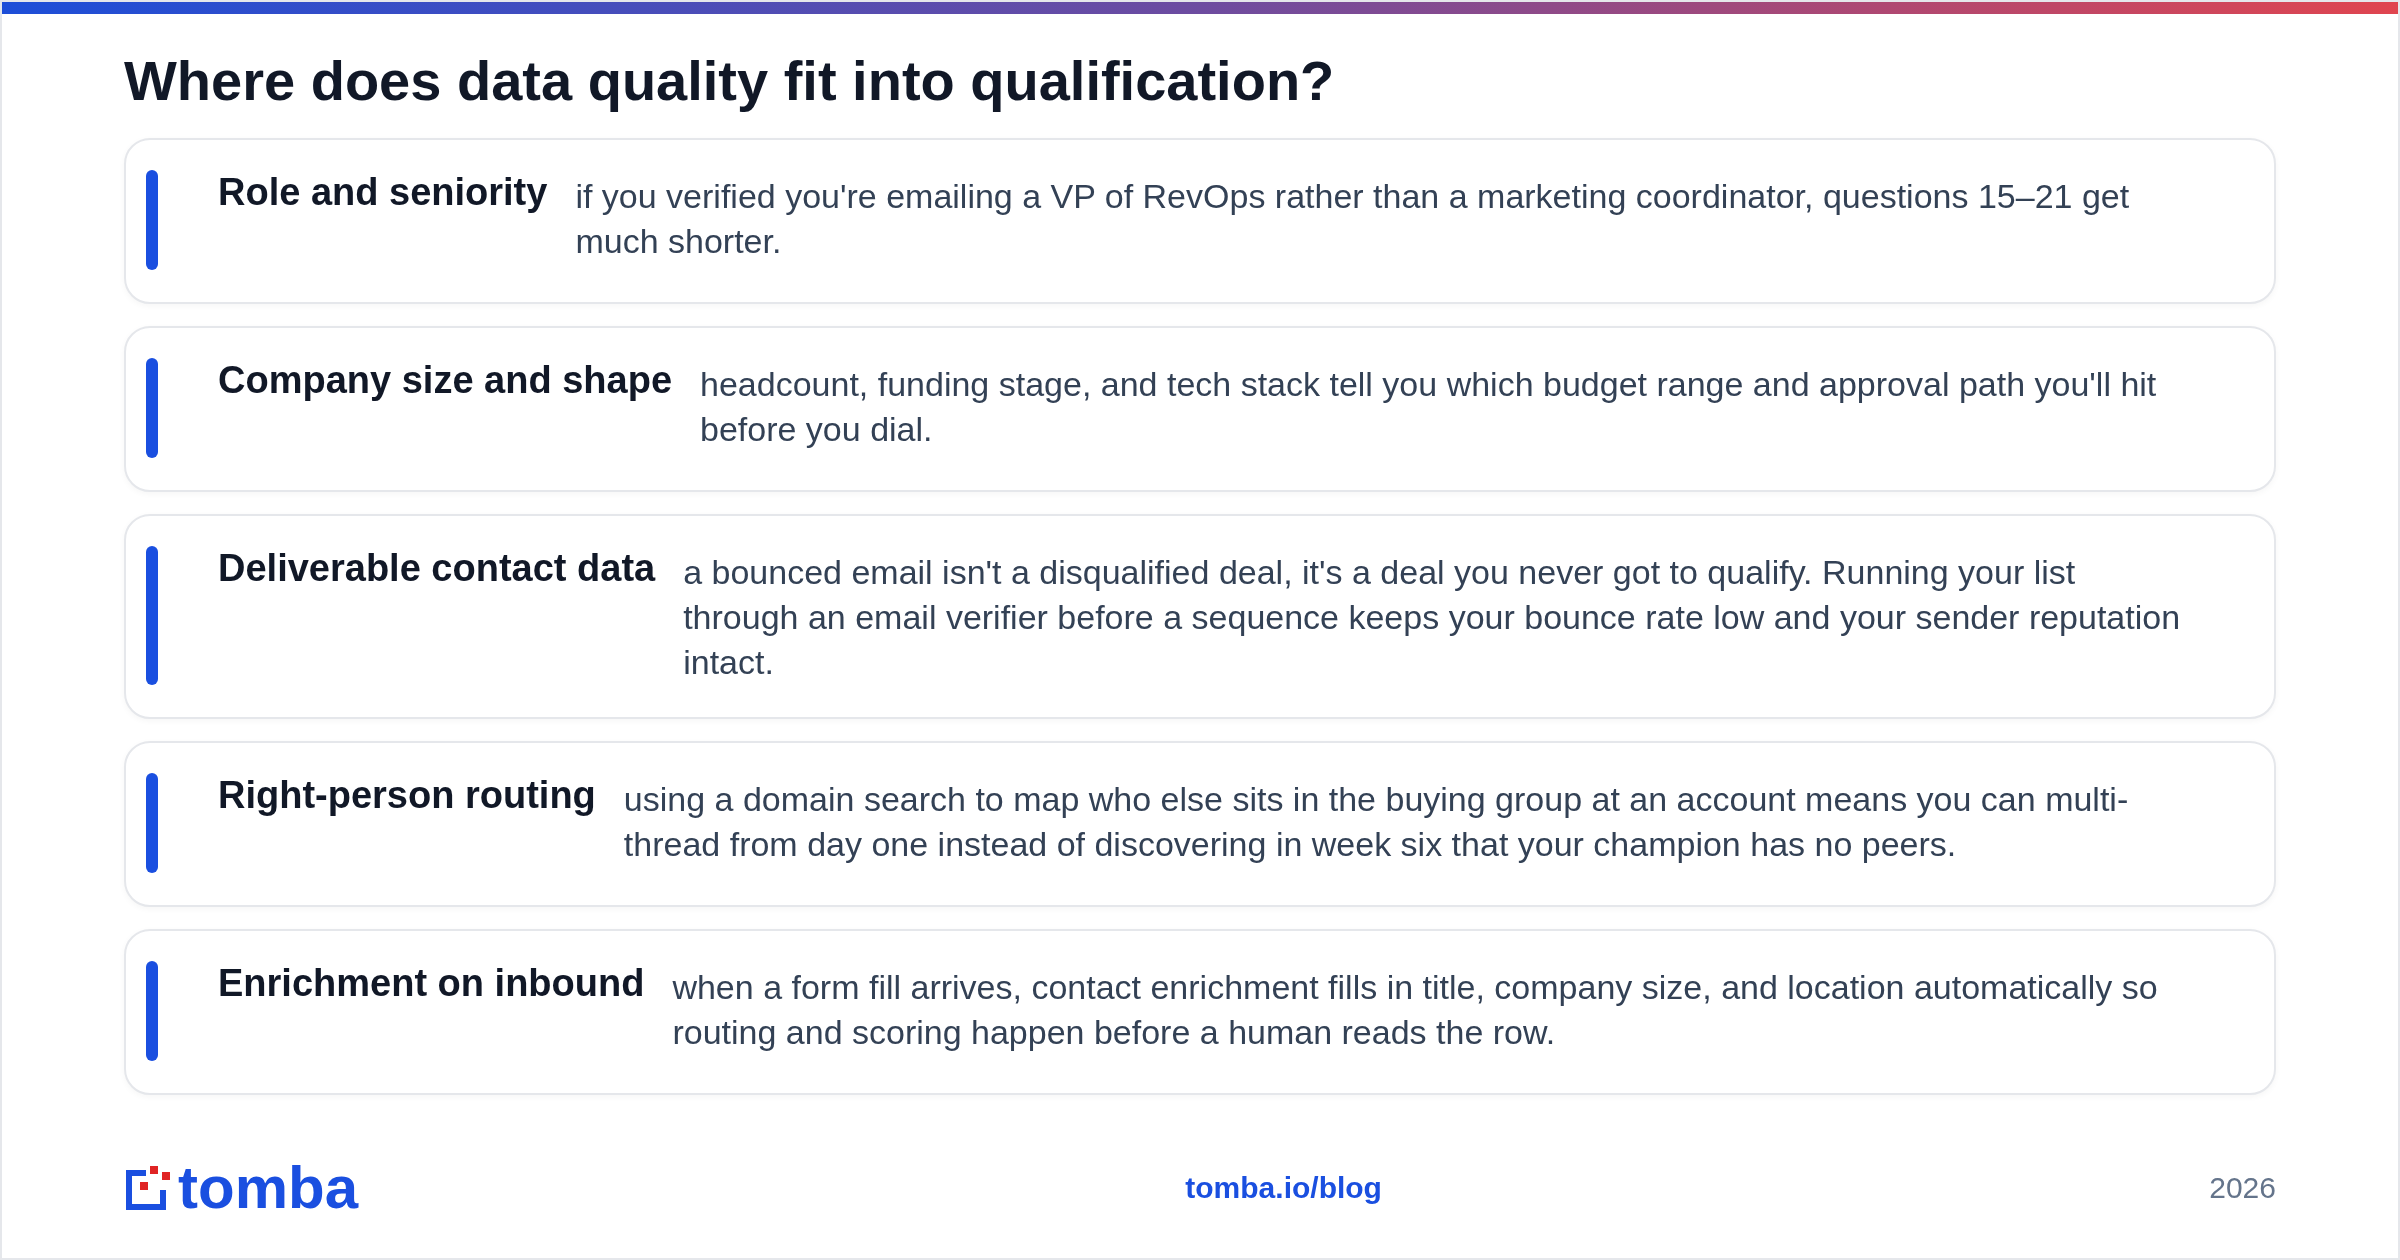  Describe the element at coordinates (1353, 218) in the screenshot. I see `item-description: if you verified you're emailing a VP of RevOps rather than a marketing coordinator, questions 15–21 get much shorter.` at that location.